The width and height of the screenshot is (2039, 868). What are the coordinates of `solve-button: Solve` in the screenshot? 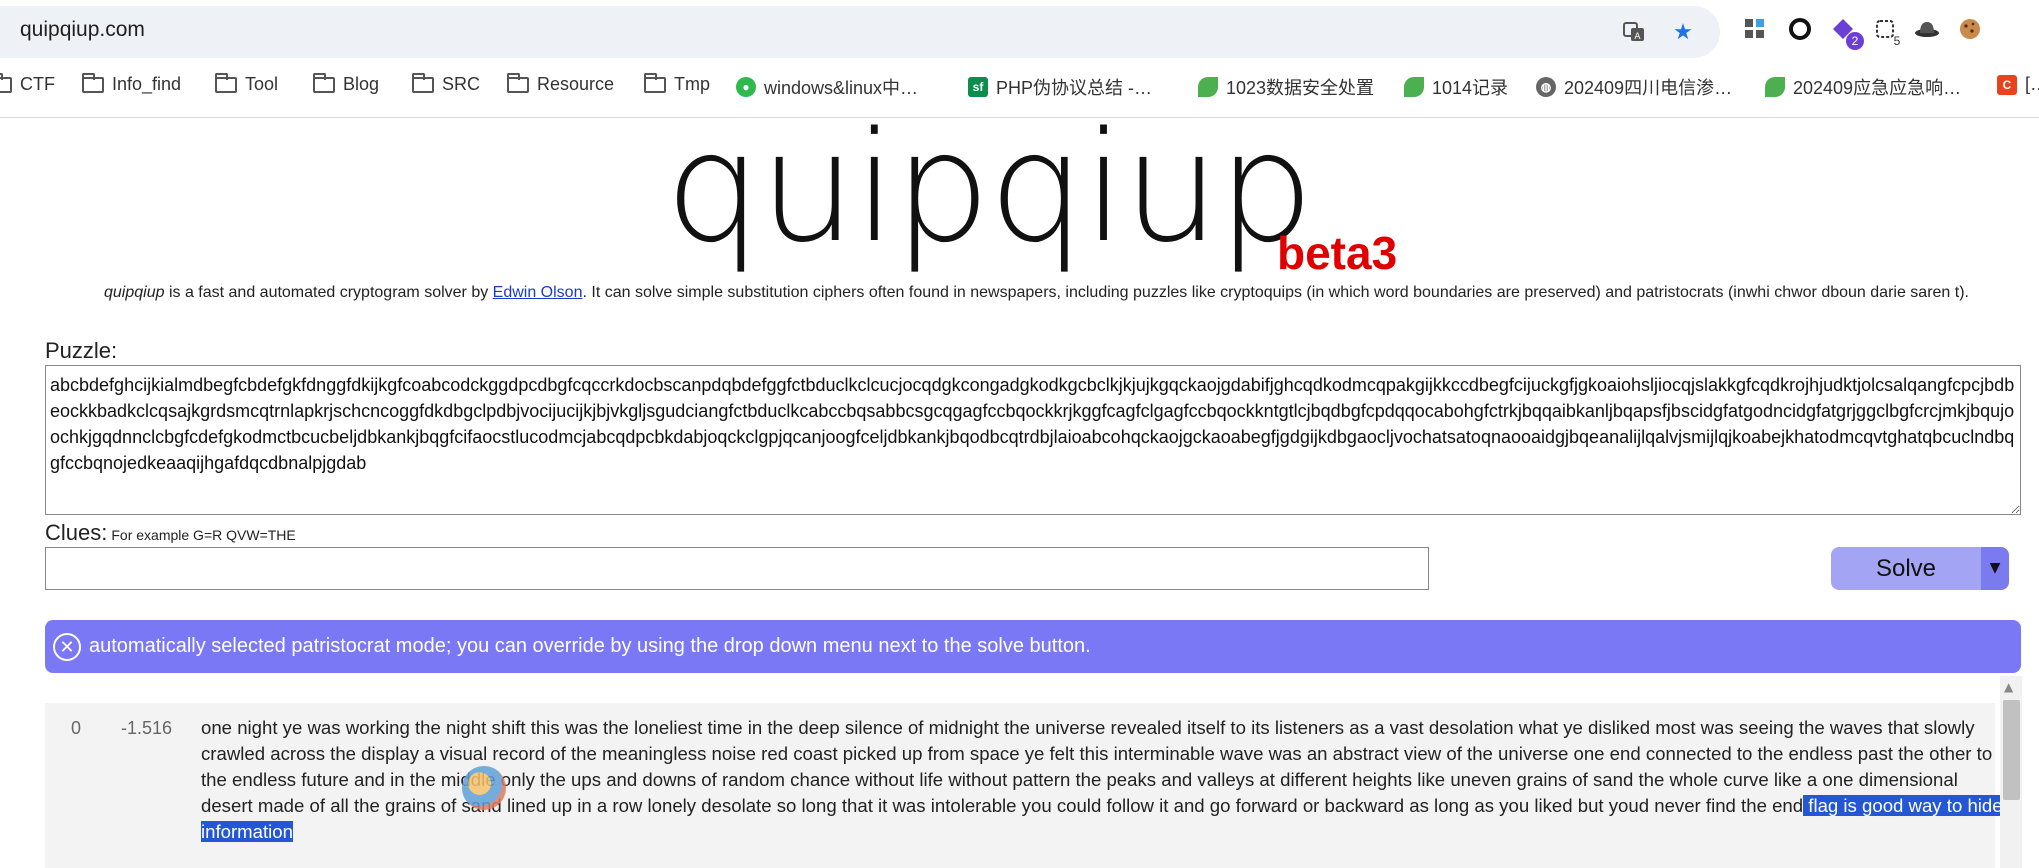 It's located at (1906, 568).